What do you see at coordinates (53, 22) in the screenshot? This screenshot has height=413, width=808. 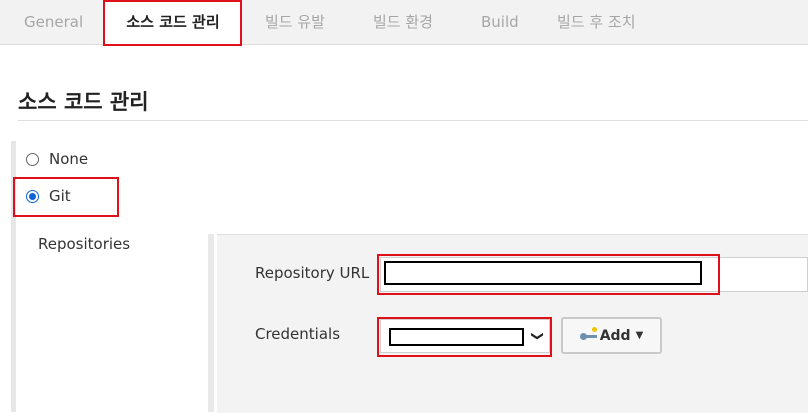 I see `tab-general: General` at bounding box center [53, 22].